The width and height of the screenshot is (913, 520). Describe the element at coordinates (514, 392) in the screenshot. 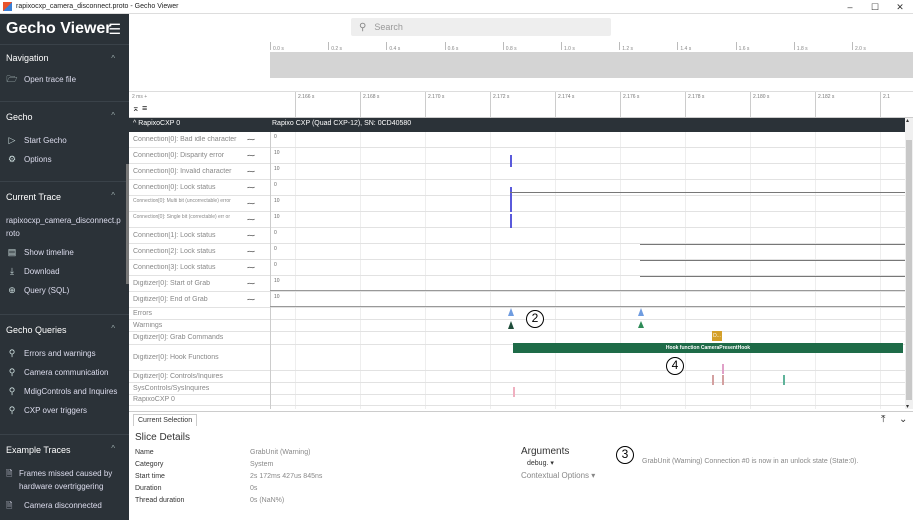

I see `syscontrol-marker` at that location.